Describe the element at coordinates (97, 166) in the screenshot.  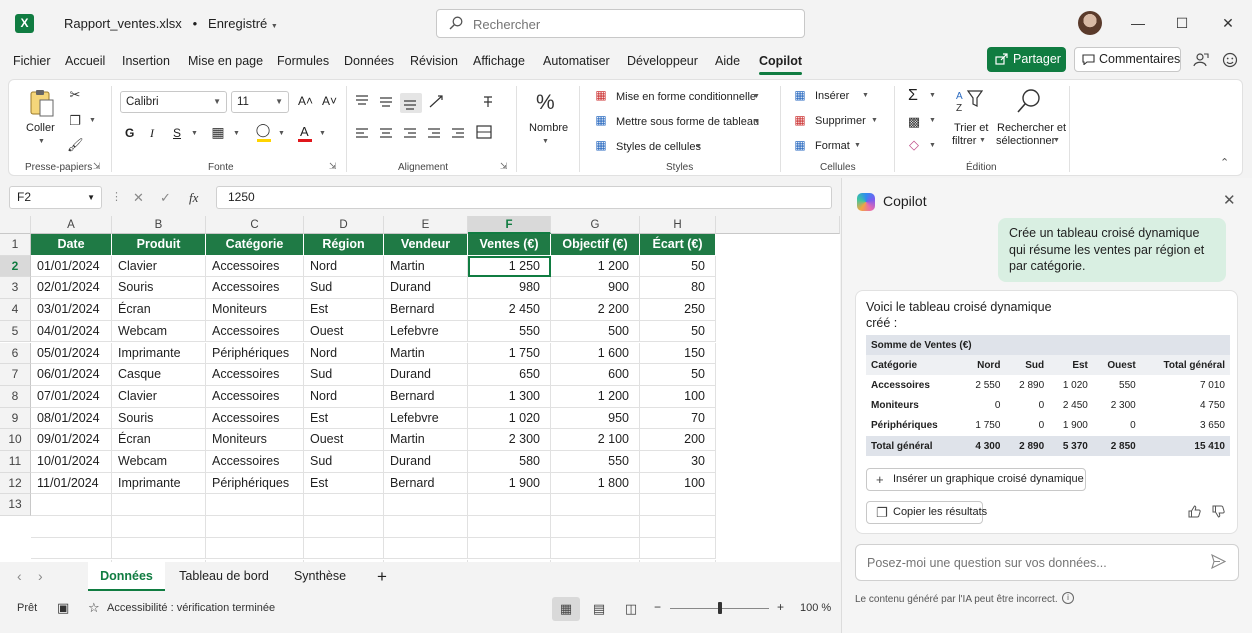
I see `clipboard-launcher-icon: ⇲` at that location.